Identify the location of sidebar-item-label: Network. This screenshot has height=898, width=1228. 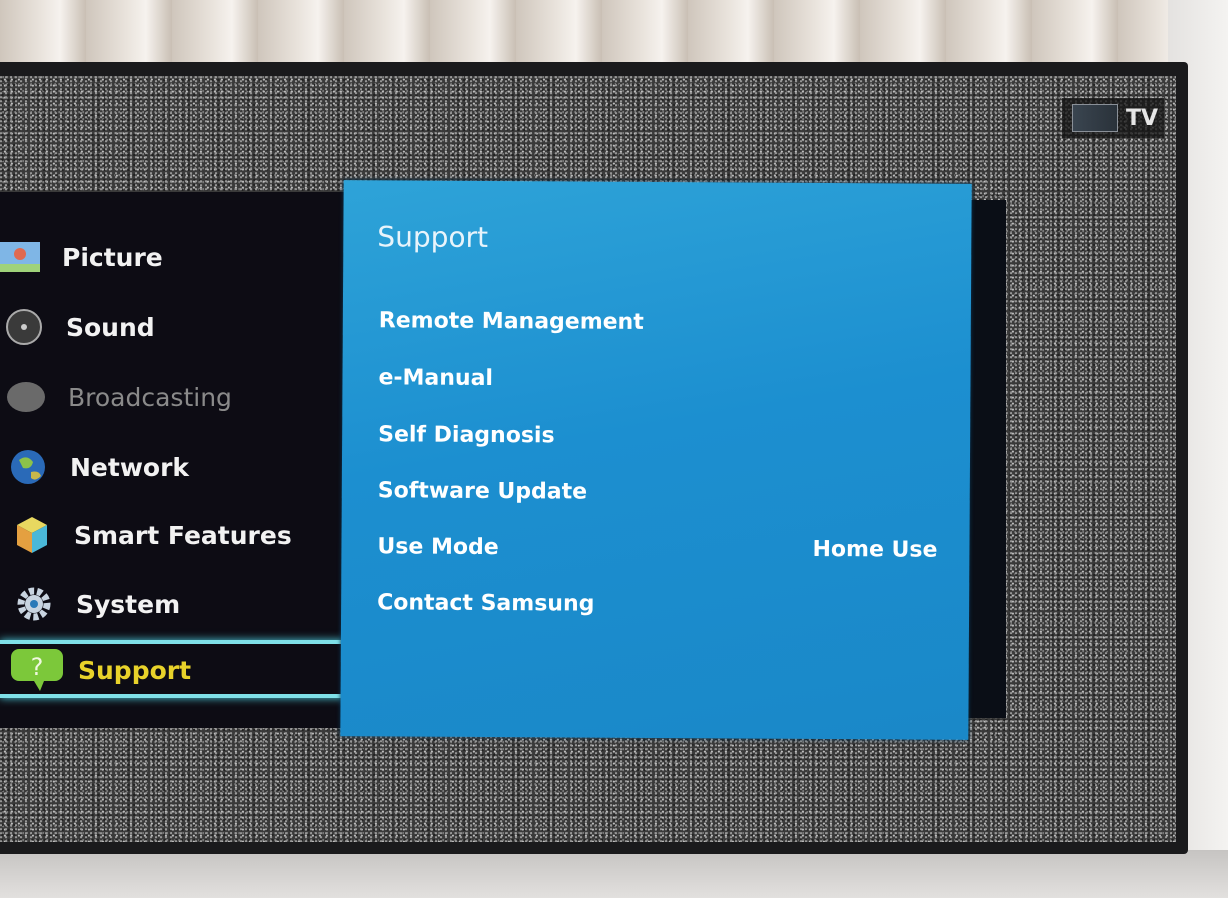
(130, 467).